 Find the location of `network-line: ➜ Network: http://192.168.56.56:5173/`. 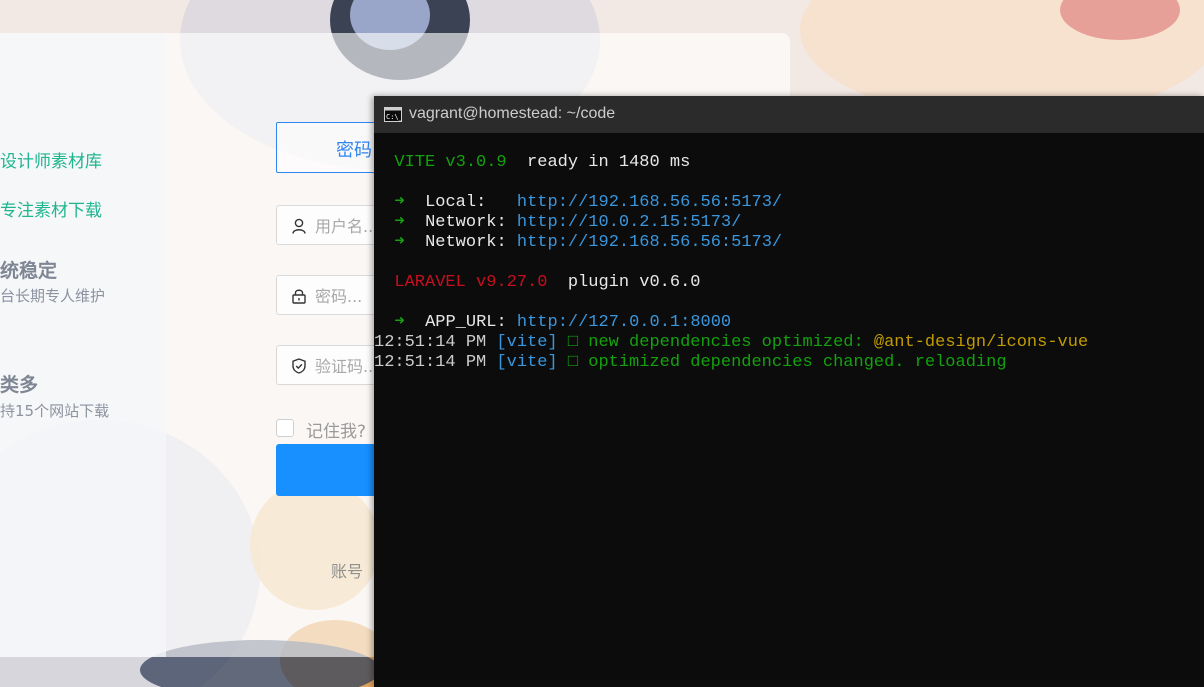

network-line: ➜ Network: http://192.168.56.56:5173/ is located at coordinates (588, 242).